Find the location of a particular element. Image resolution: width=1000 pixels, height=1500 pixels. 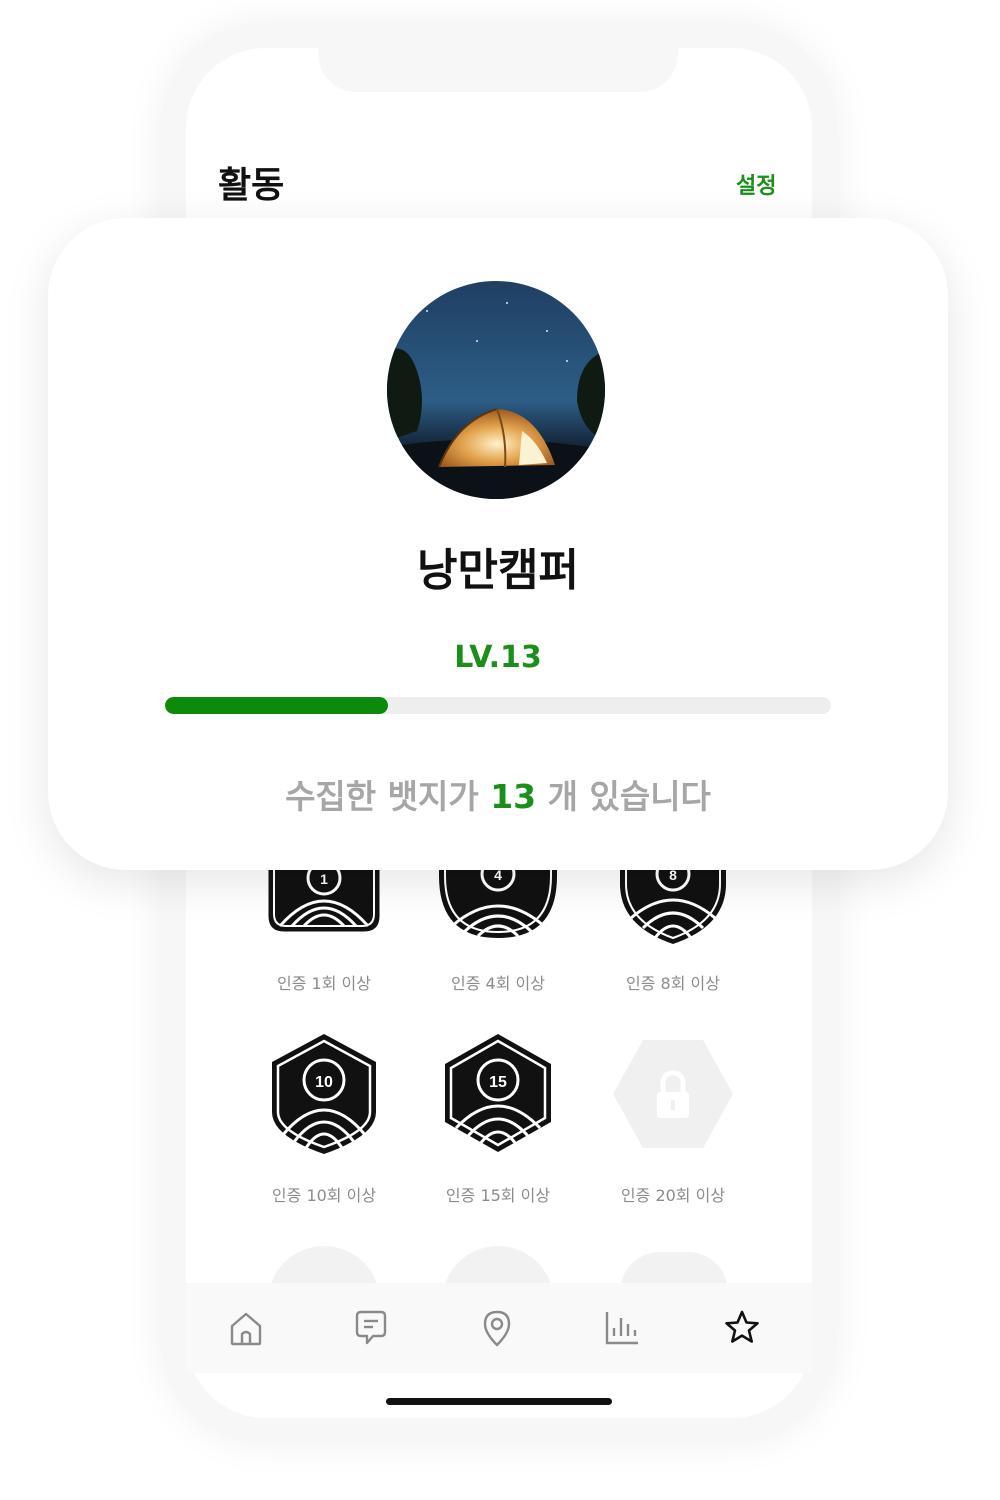

bar-chart-icon is located at coordinates (621, 1328).